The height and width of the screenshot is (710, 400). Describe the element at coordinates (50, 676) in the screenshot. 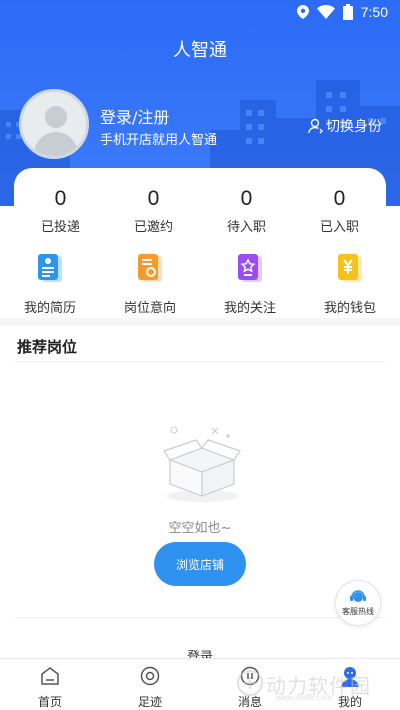

I see `home-icon` at that location.